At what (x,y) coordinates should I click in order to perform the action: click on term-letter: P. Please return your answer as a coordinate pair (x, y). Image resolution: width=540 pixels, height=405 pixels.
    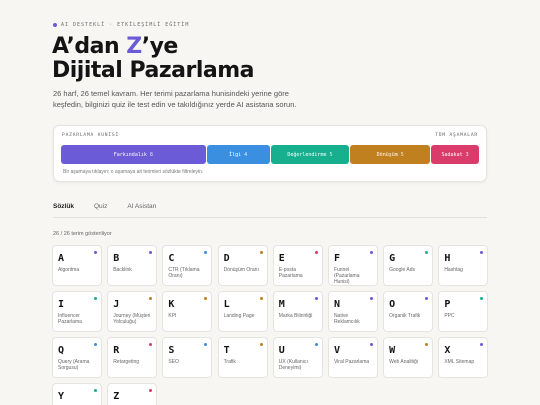
    Looking at the image, I should click on (447, 304).